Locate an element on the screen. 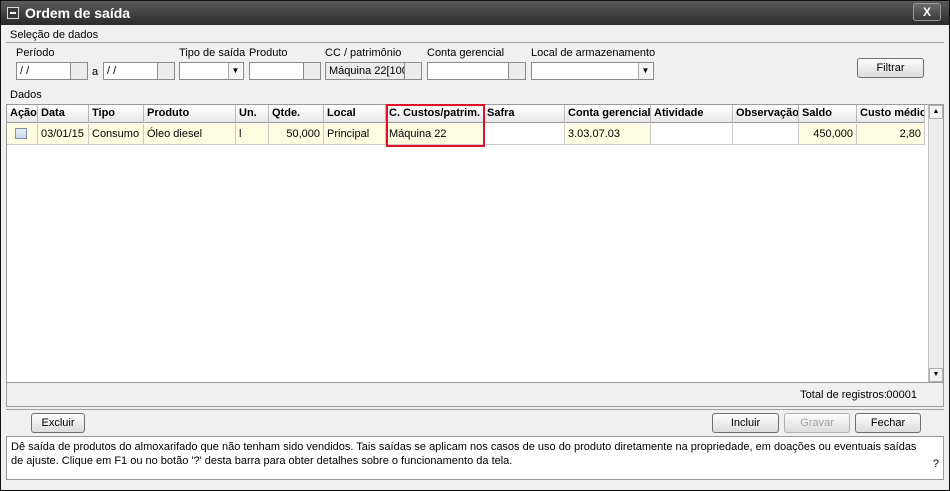  row-local: Principal is located at coordinates (355, 134).